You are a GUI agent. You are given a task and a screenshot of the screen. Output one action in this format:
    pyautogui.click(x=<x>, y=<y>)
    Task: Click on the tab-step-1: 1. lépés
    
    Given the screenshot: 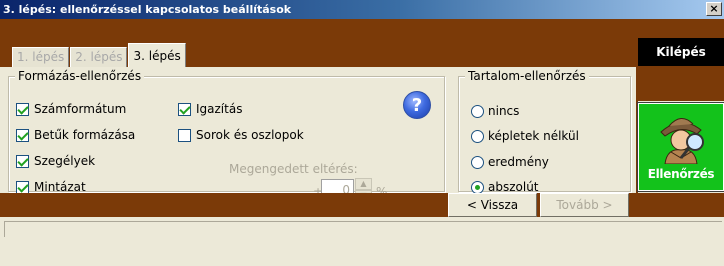 What is the action you would take?
    pyautogui.click(x=41, y=57)
    